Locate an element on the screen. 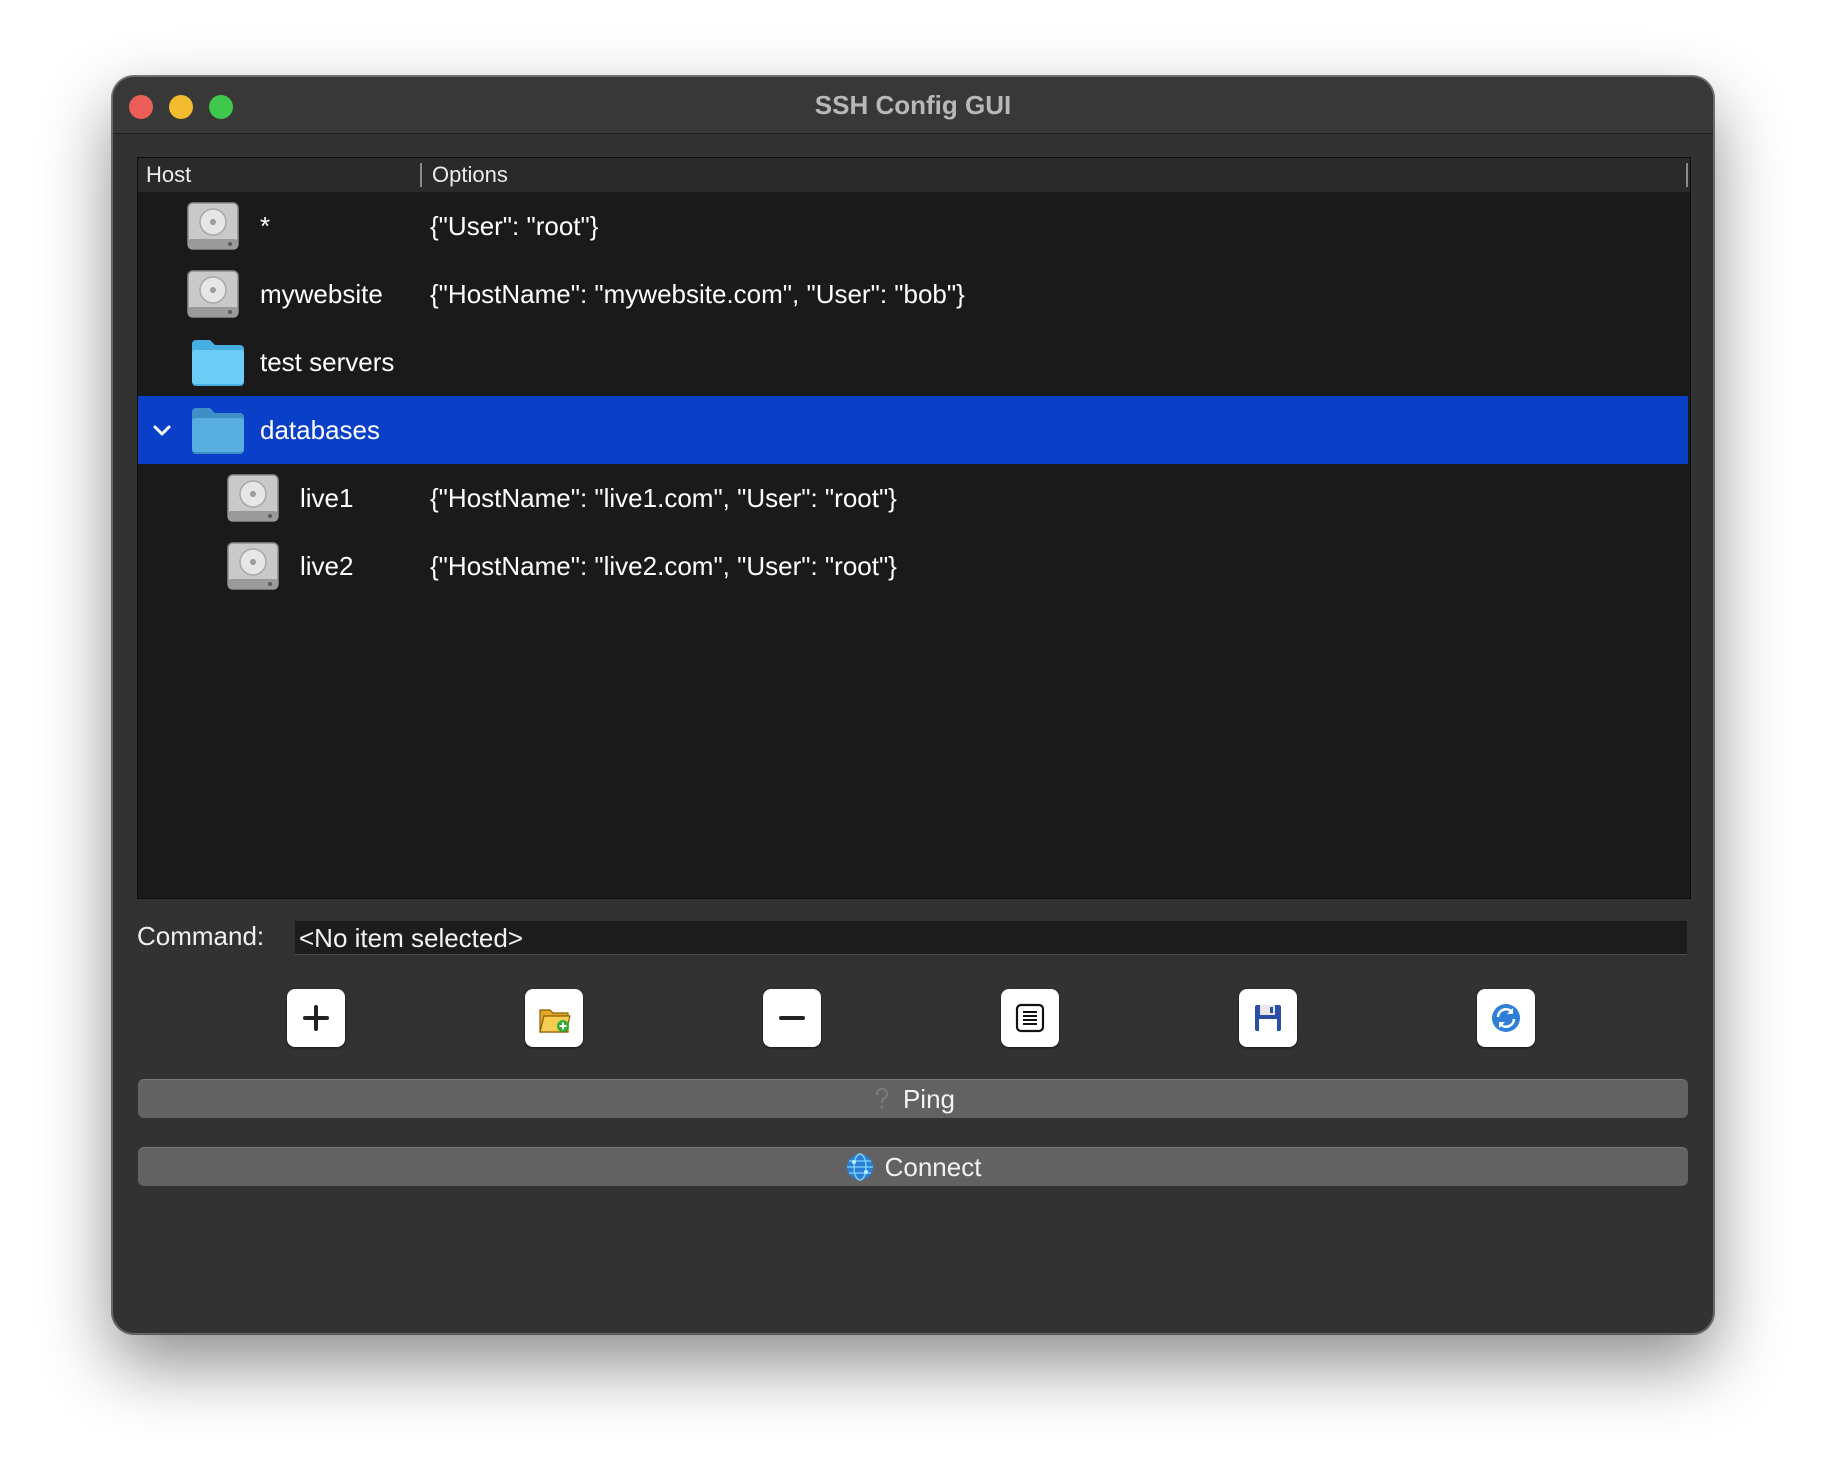 This screenshot has width=1824, height=1480. folder-name: test servers is located at coordinates (327, 362).